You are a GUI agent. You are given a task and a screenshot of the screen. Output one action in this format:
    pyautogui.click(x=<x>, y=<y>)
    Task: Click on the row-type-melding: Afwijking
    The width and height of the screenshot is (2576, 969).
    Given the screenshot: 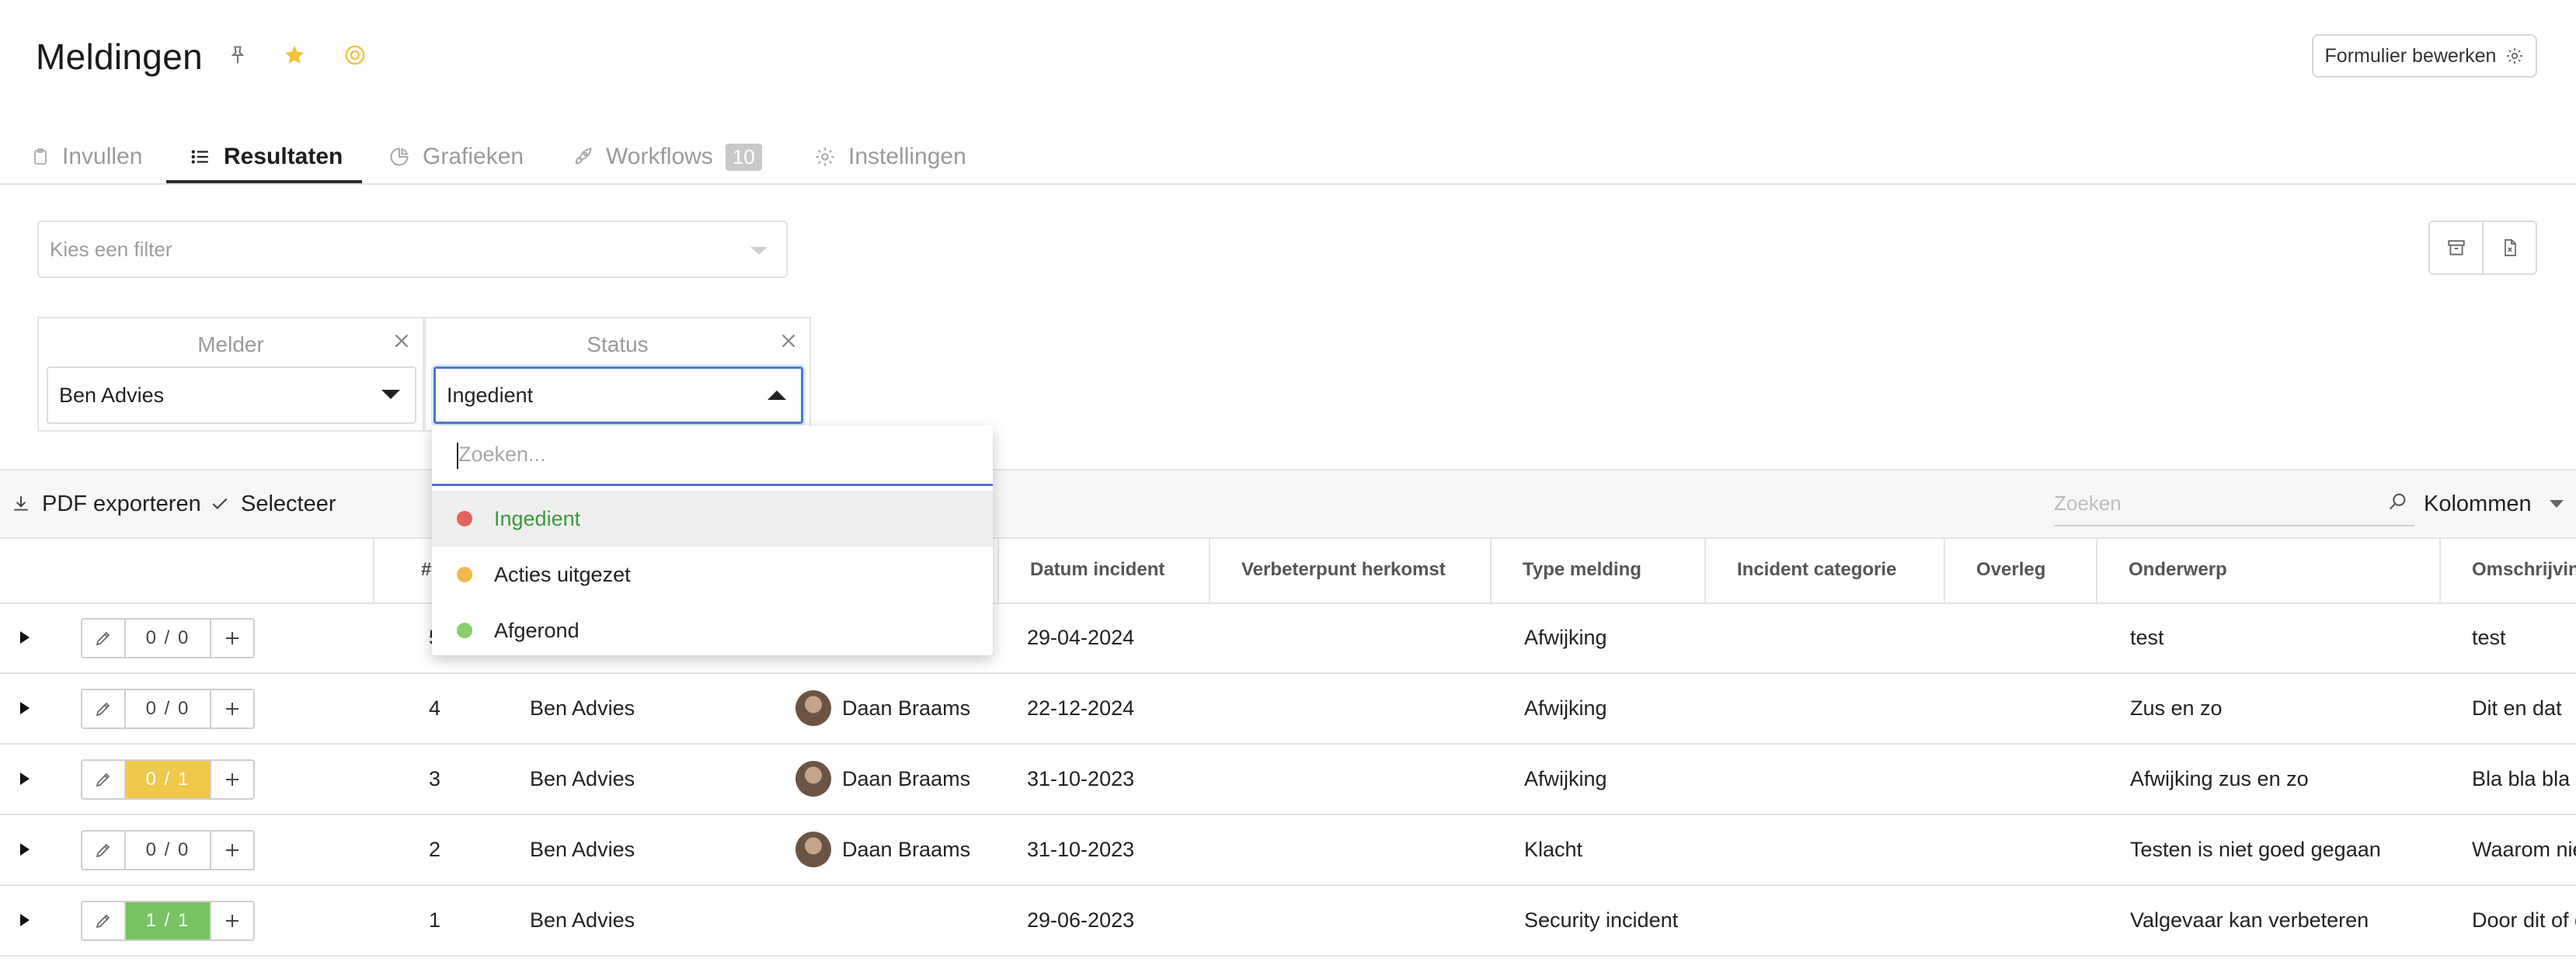 What is the action you would take?
    pyautogui.click(x=1565, y=637)
    